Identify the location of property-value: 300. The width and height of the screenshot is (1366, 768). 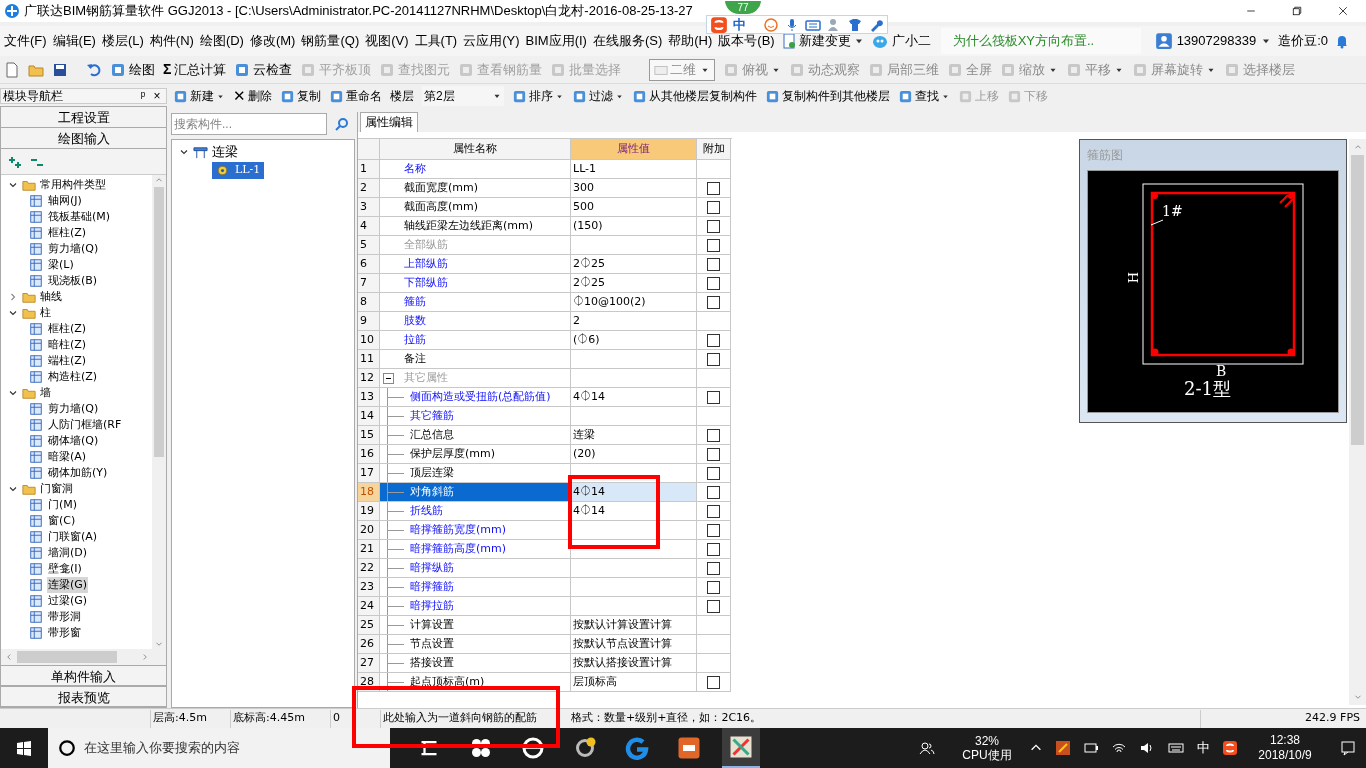
(634, 188).